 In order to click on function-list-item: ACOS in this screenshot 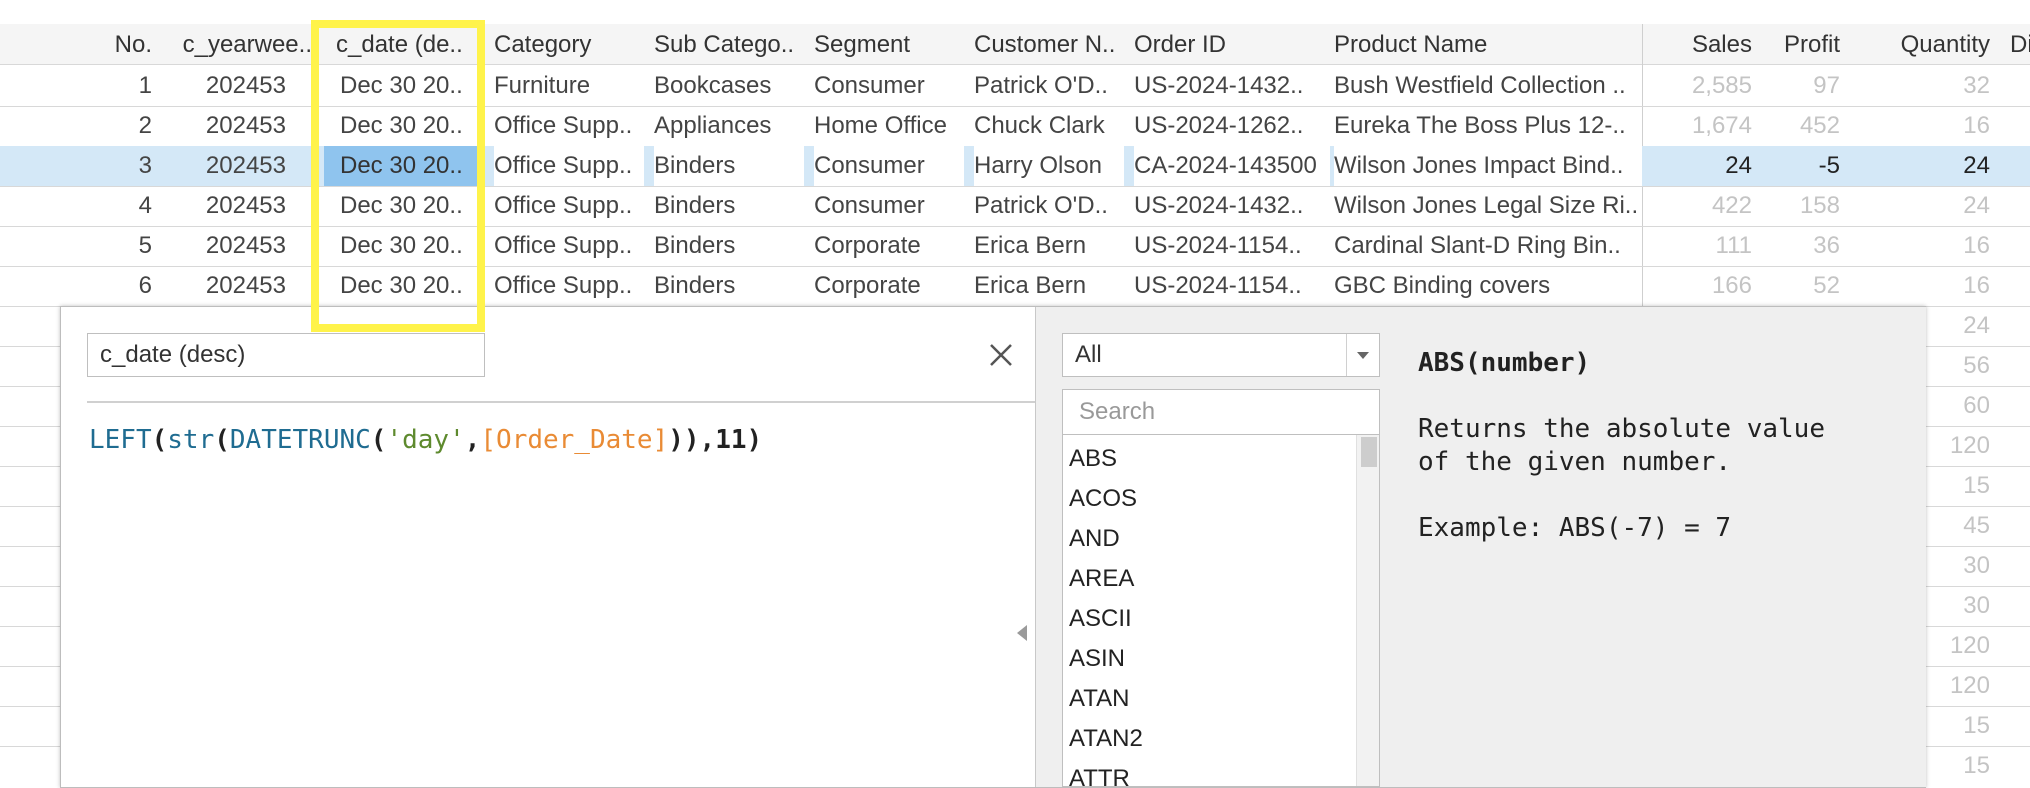, I will do `click(1103, 499)`.